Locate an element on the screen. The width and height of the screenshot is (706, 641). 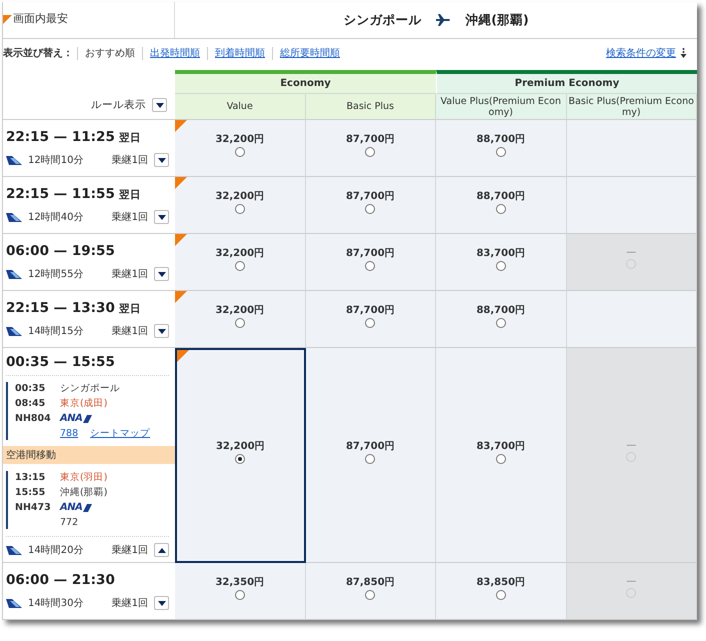
flight-times: 22:15 — 11:55 is located at coordinates (60, 194).